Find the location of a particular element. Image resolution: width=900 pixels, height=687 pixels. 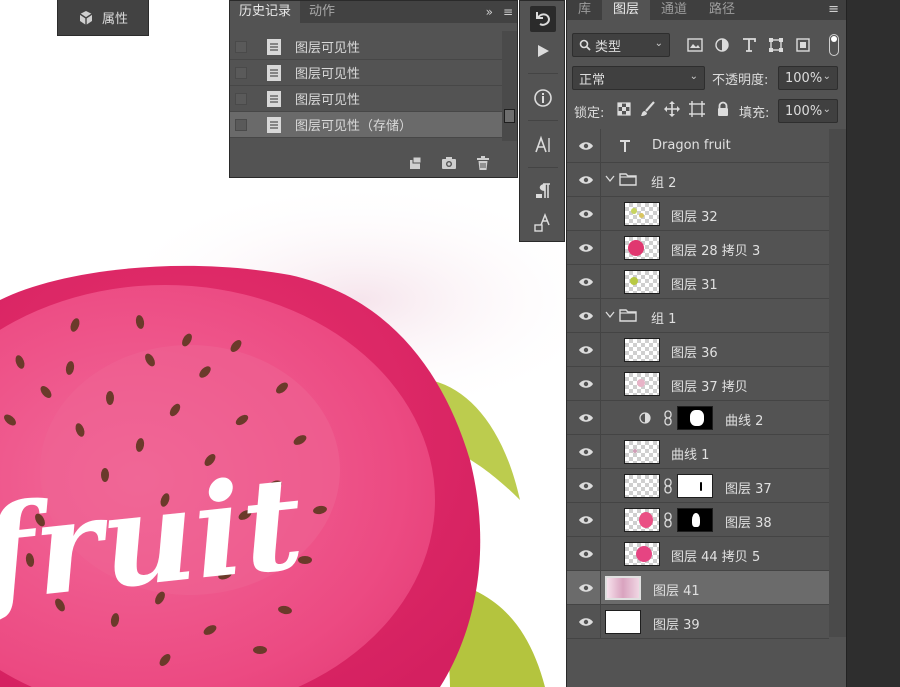

layer-name: 曲线 1 is located at coordinates (690, 455).